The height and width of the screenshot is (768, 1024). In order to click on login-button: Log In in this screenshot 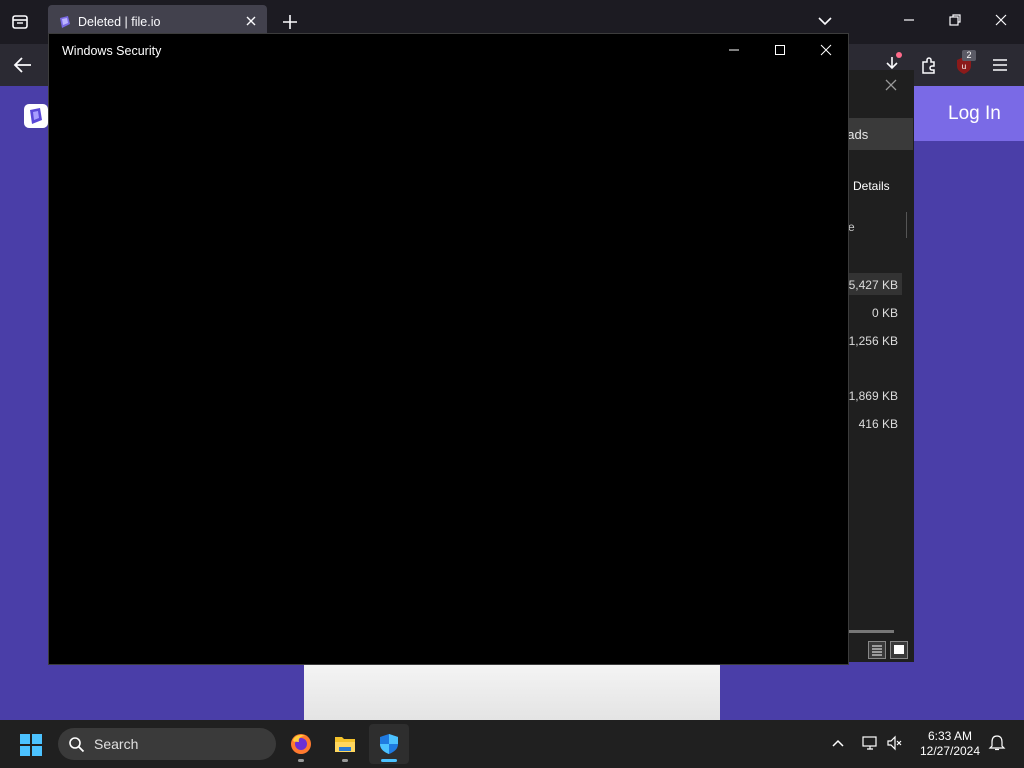, I will do `click(969, 113)`.